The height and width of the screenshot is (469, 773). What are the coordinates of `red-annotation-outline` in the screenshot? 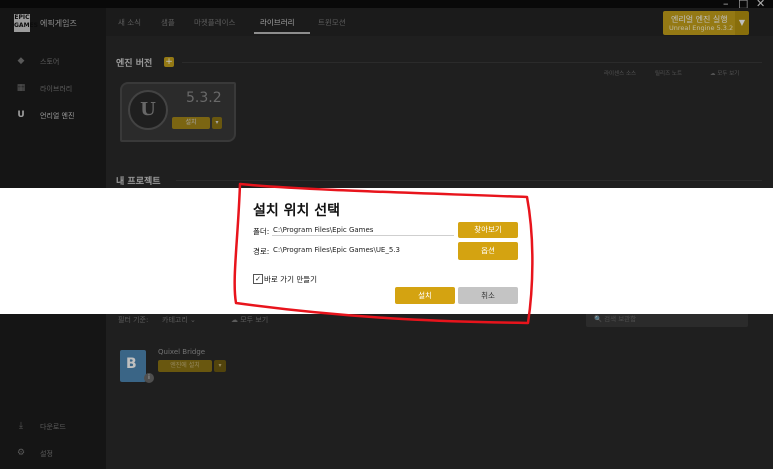 It's located at (383, 253).